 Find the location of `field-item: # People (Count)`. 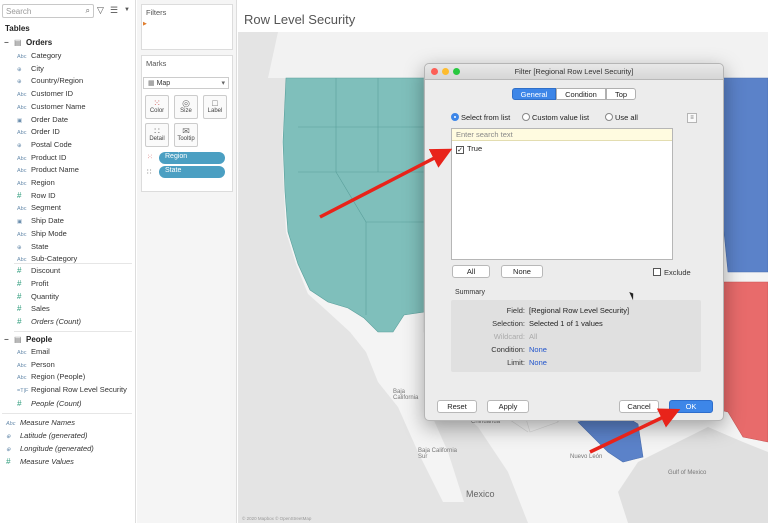

field-item: # People (Count) is located at coordinates (49, 405).